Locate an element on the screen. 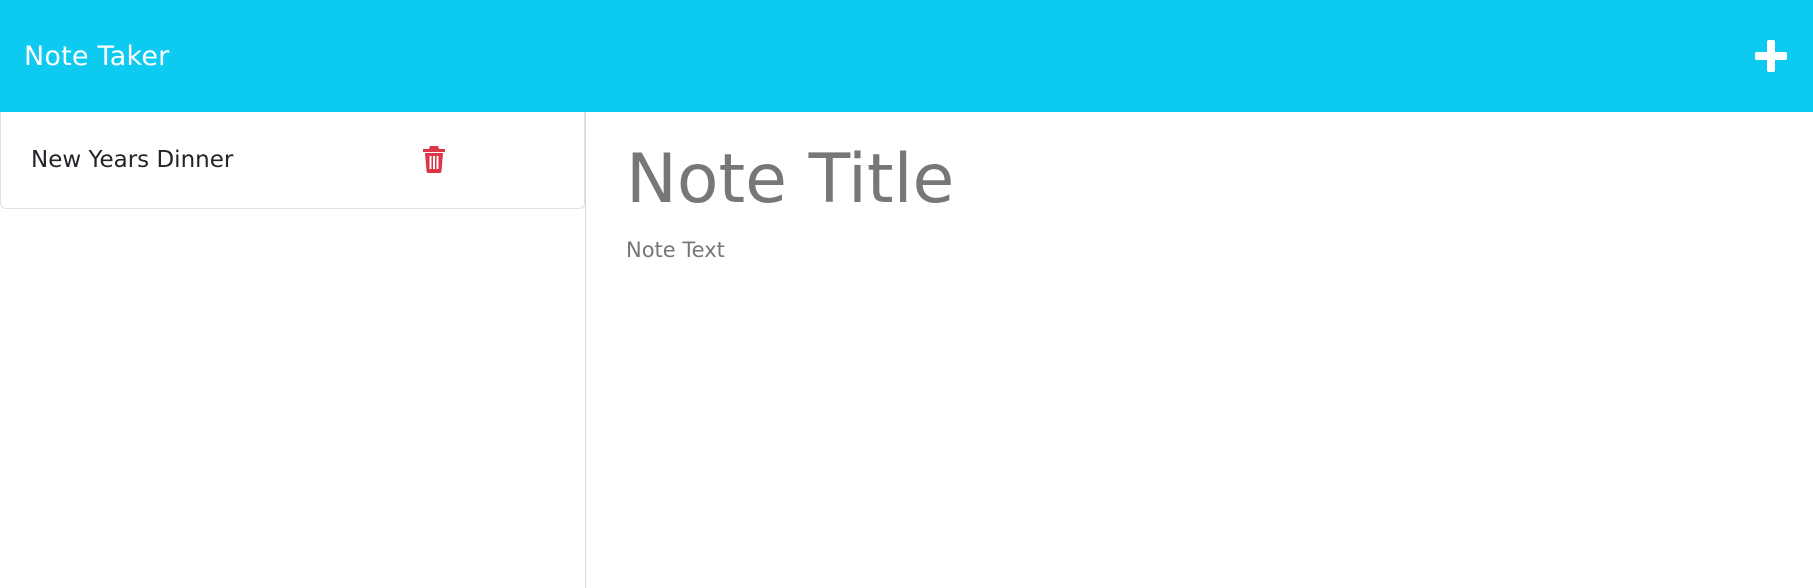  list-item: New Years Dinner is located at coordinates (292, 160).